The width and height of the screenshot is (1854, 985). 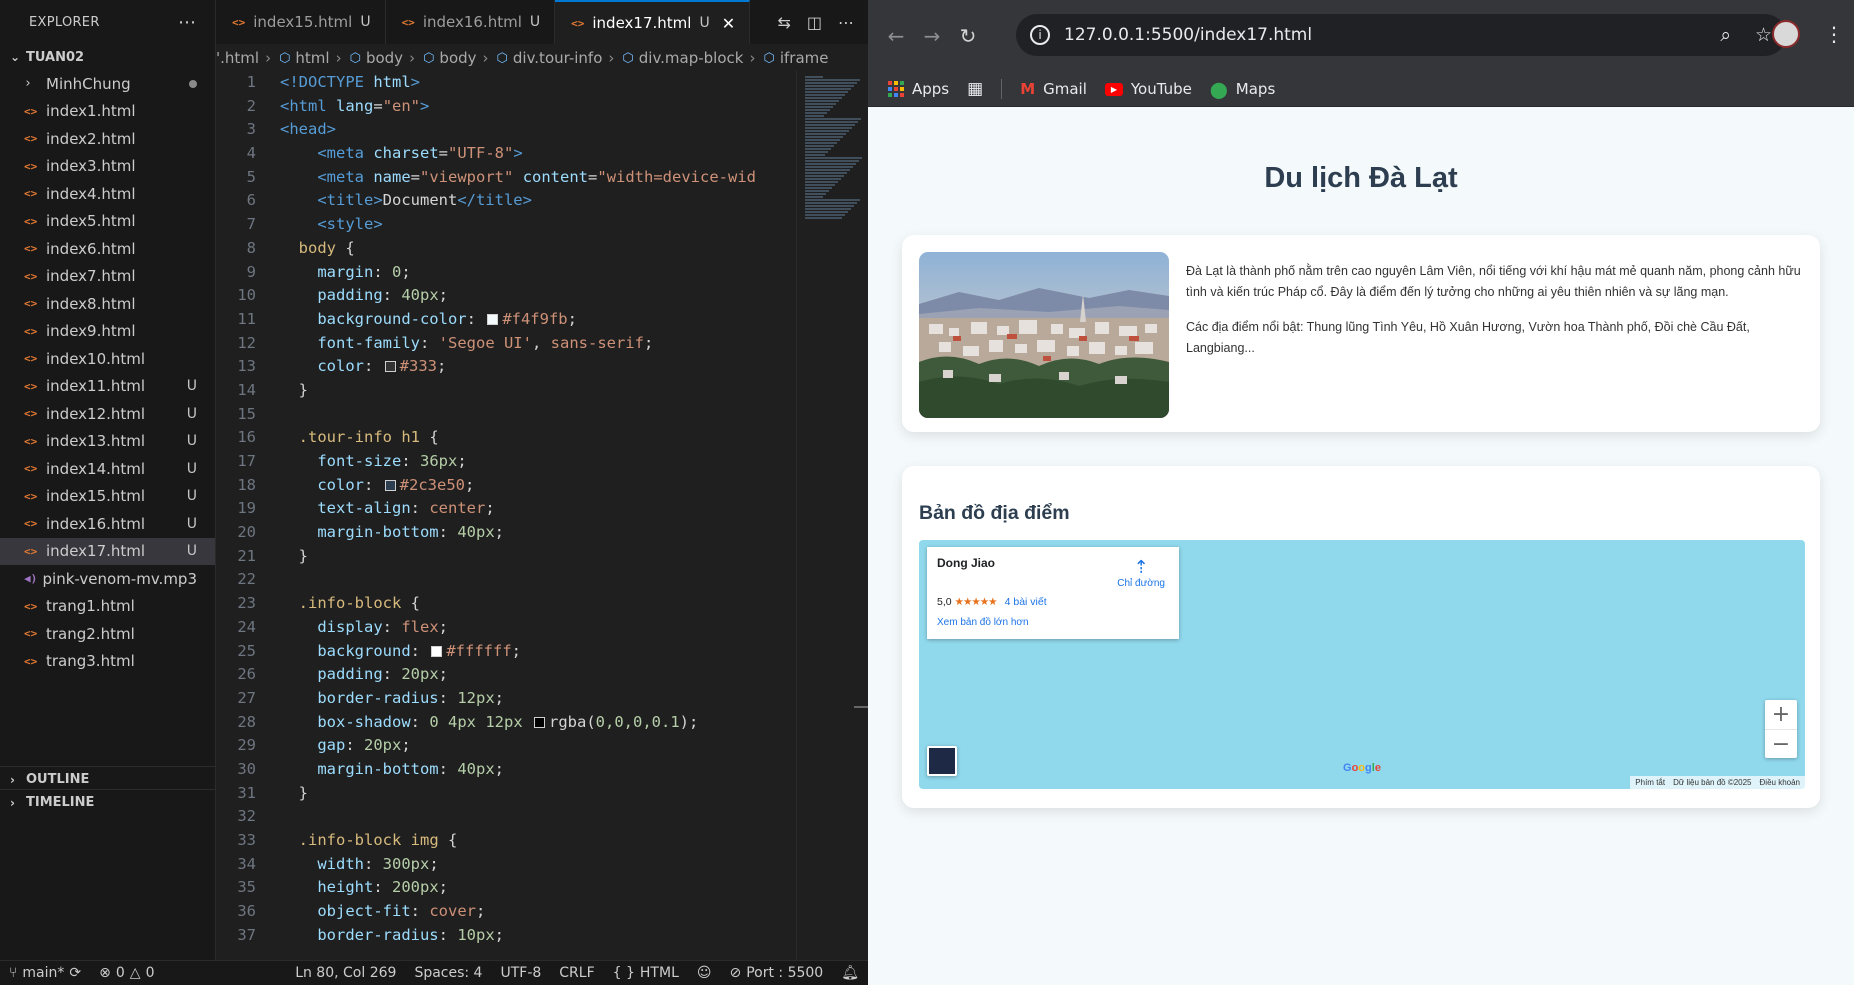 I want to click on branch-status: ⑂ main* ⟳, so click(x=45, y=973).